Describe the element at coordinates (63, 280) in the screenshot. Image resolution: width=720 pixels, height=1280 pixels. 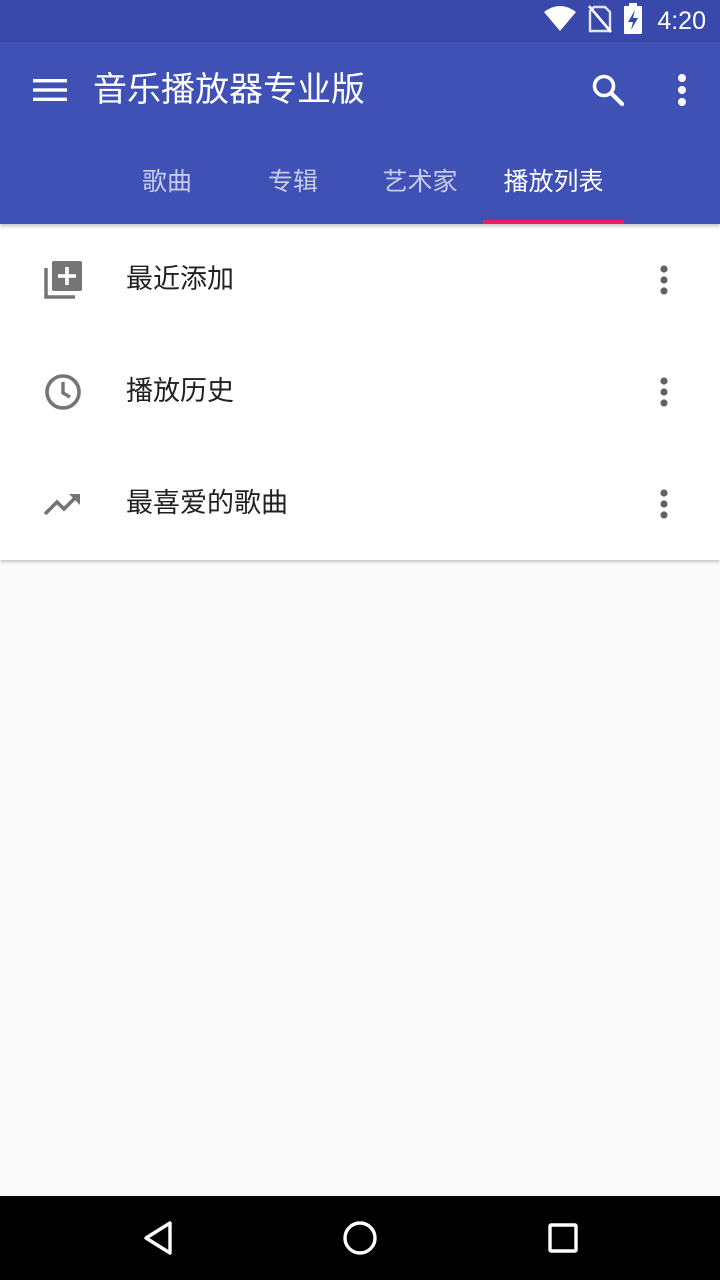
I see `library-add-icon` at that location.